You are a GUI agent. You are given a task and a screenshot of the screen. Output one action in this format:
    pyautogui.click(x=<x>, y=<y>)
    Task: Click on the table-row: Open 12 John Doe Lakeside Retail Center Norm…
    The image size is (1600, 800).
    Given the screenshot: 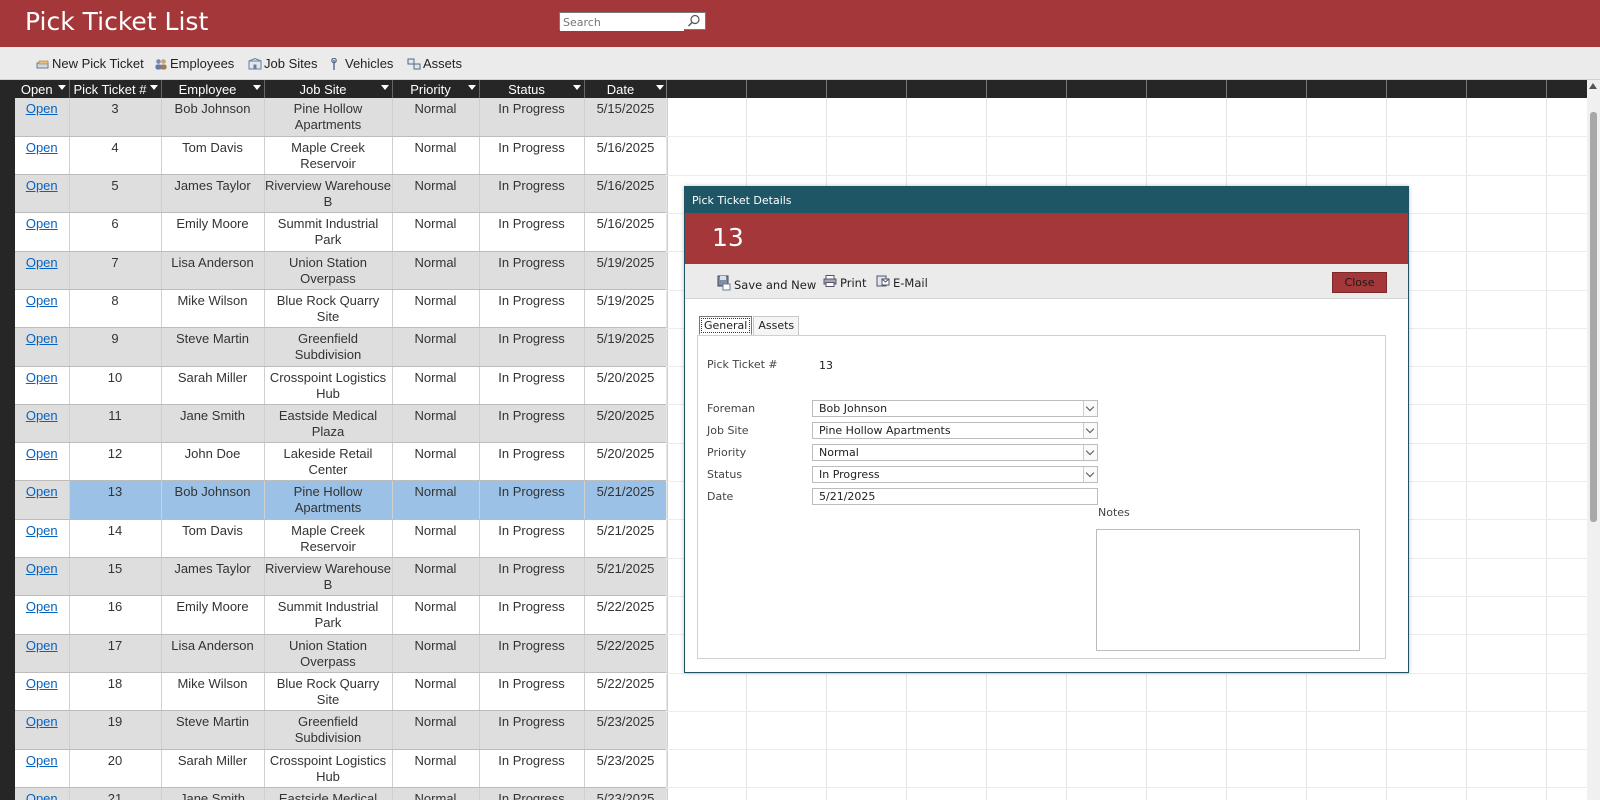 What is the action you would take?
    pyautogui.click(x=341, y=462)
    